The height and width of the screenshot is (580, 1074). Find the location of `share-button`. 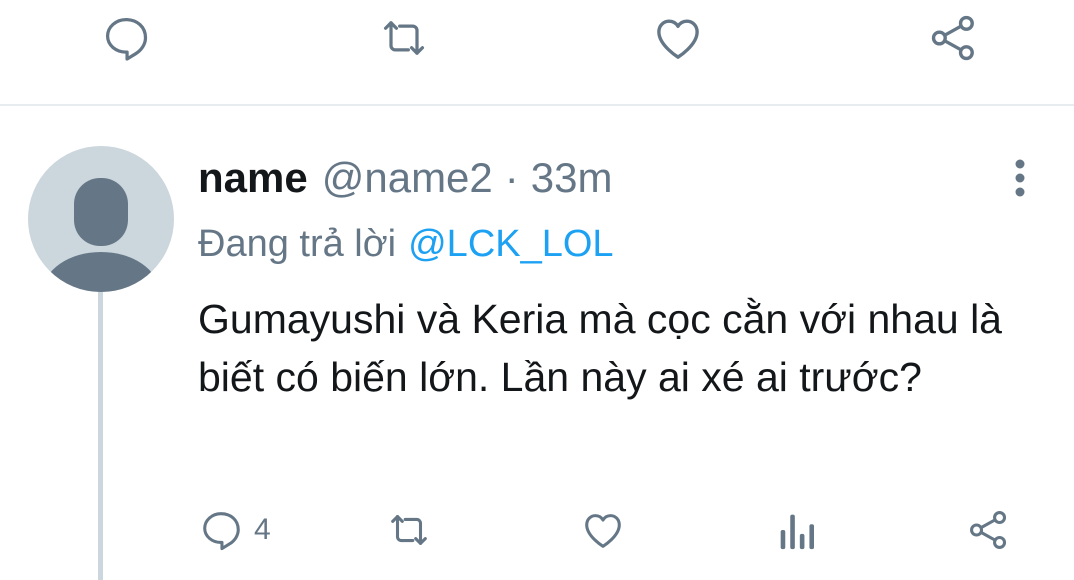

share-button is located at coordinates (989, 530).